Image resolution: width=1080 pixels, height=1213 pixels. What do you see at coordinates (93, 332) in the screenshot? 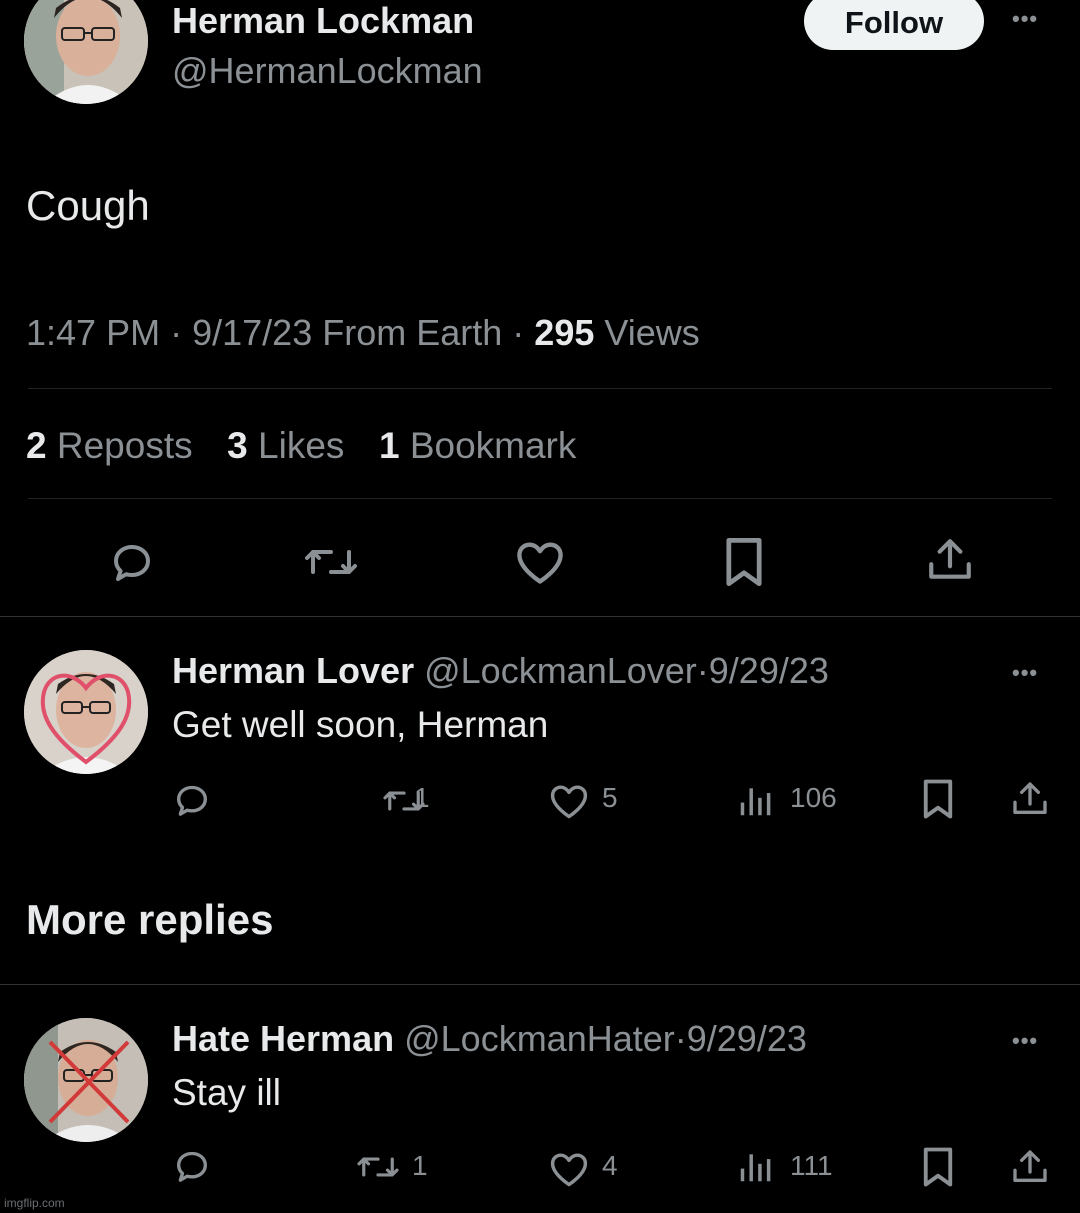
I see `tweet-time: 1:47 PM` at bounding box center [93, 332].